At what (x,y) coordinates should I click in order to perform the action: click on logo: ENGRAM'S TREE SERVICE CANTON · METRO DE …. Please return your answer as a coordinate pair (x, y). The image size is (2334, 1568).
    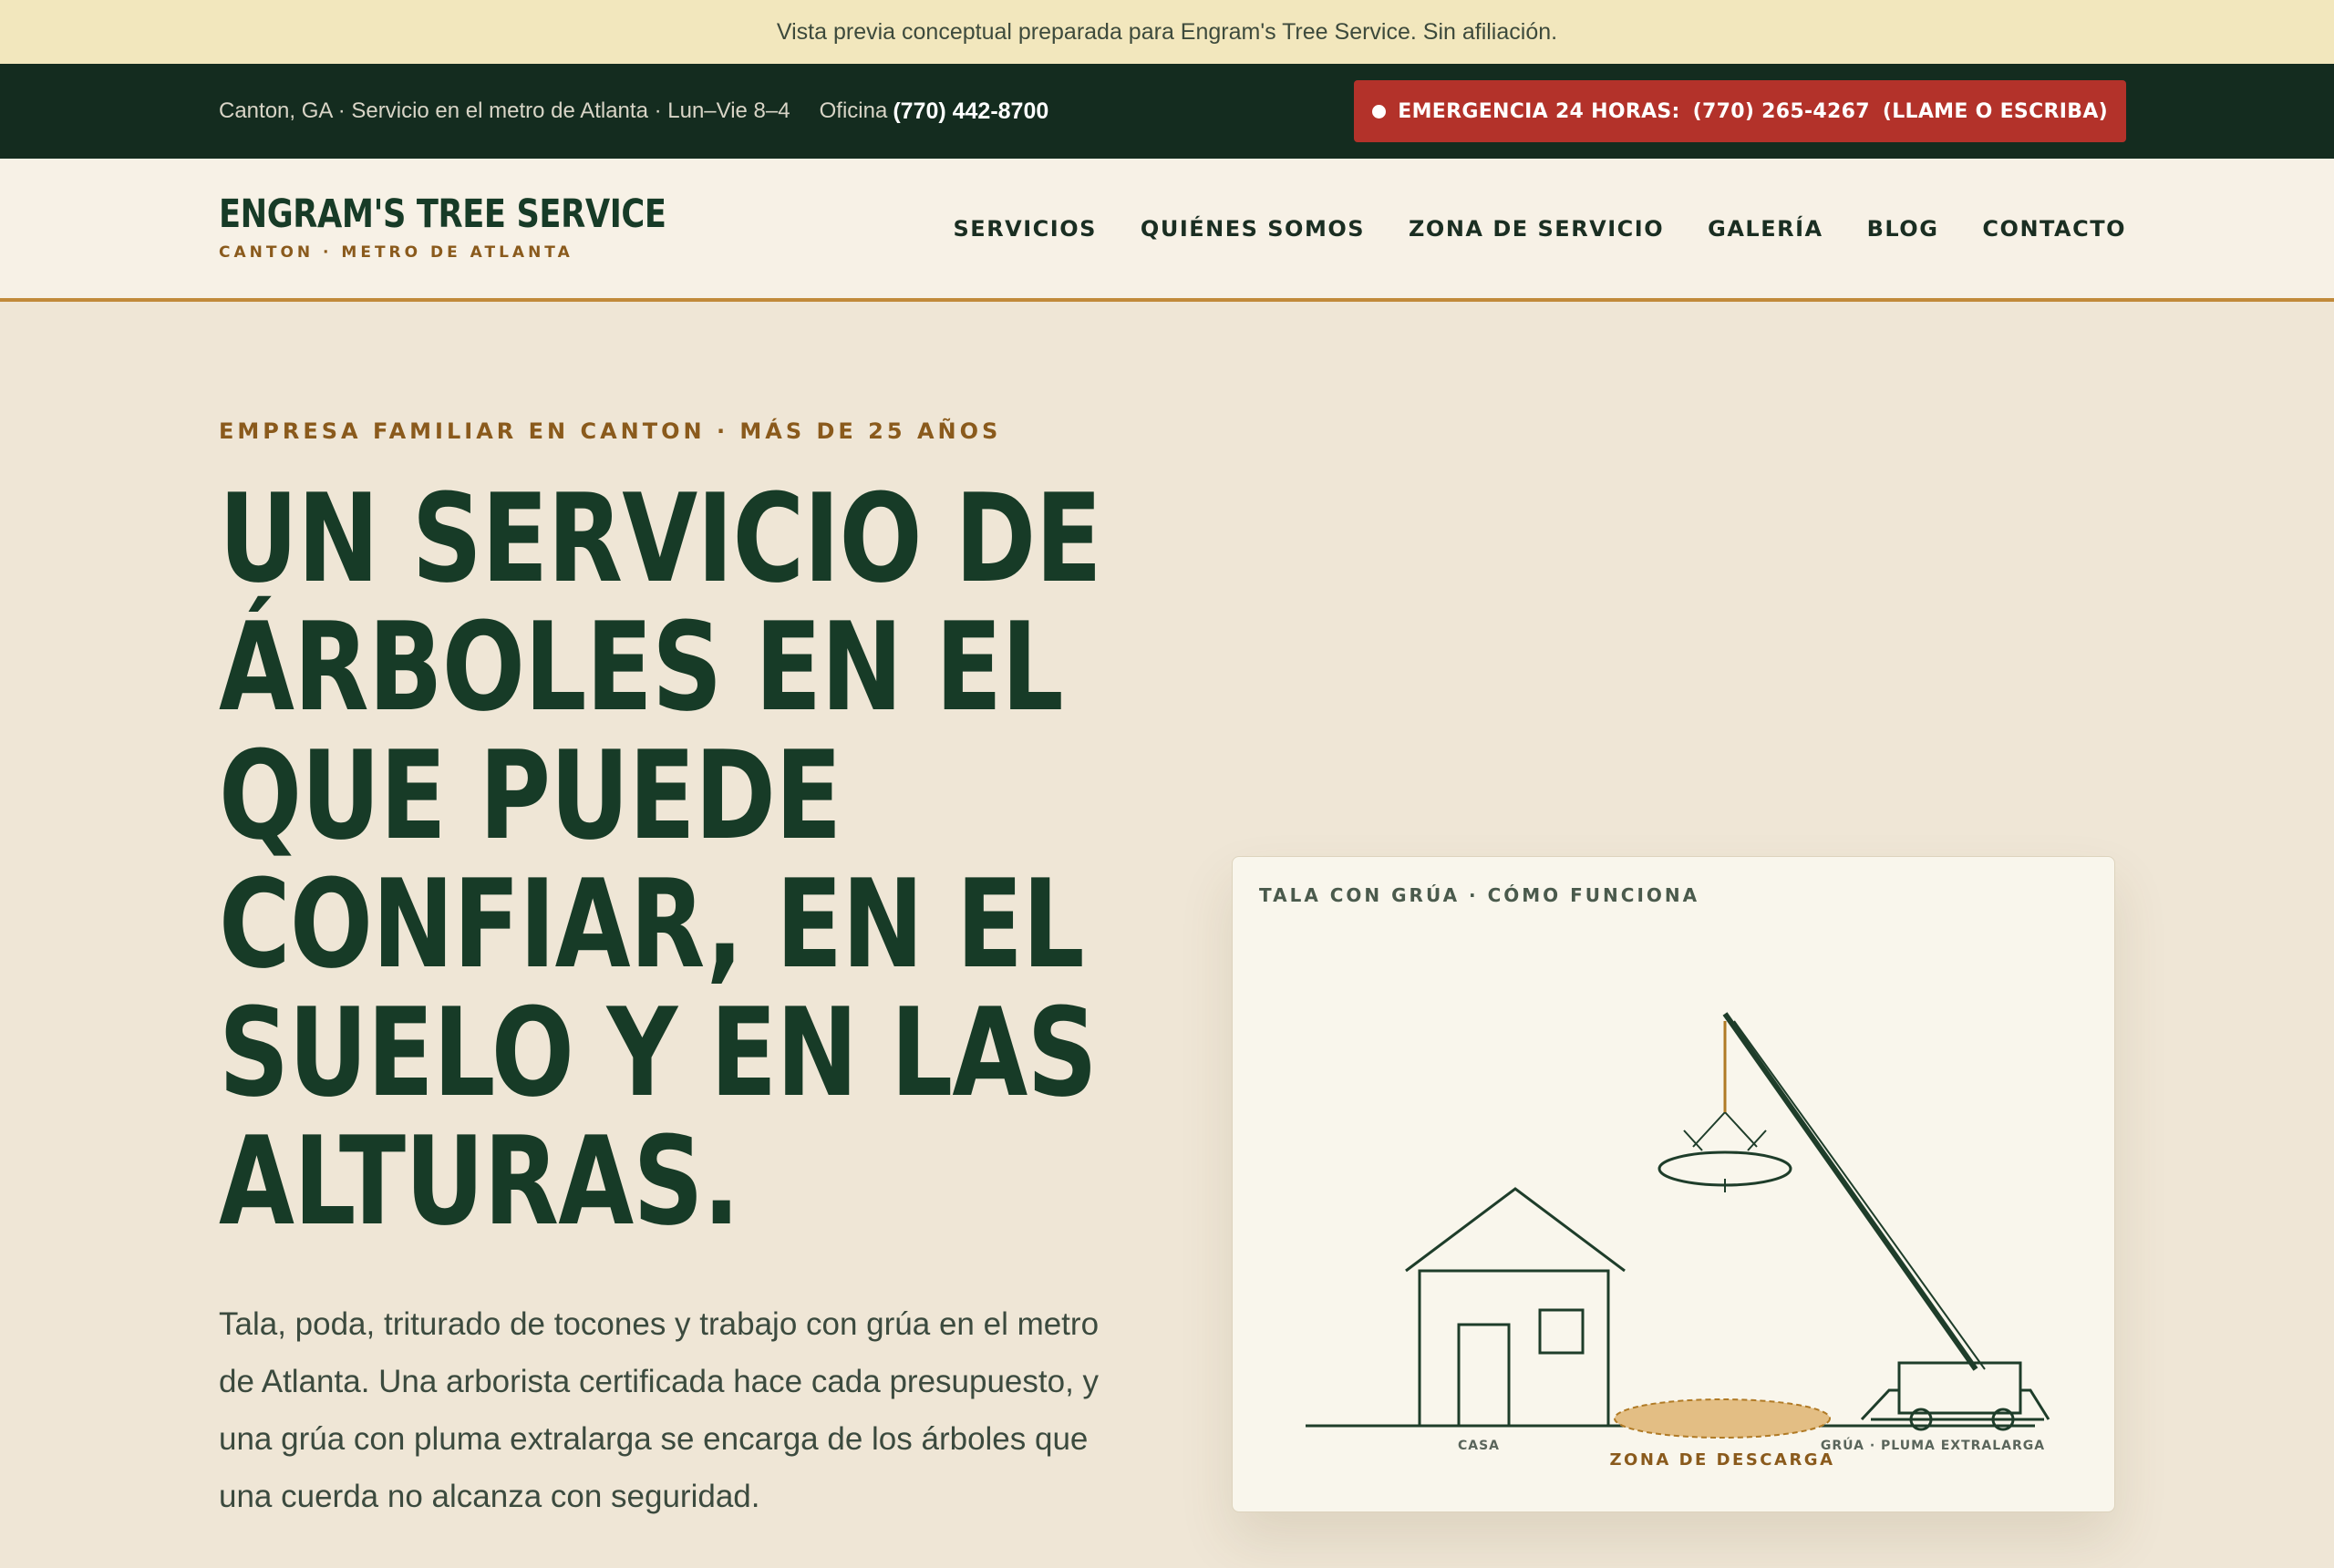
    Looking at the image, I should click on (491, 227).